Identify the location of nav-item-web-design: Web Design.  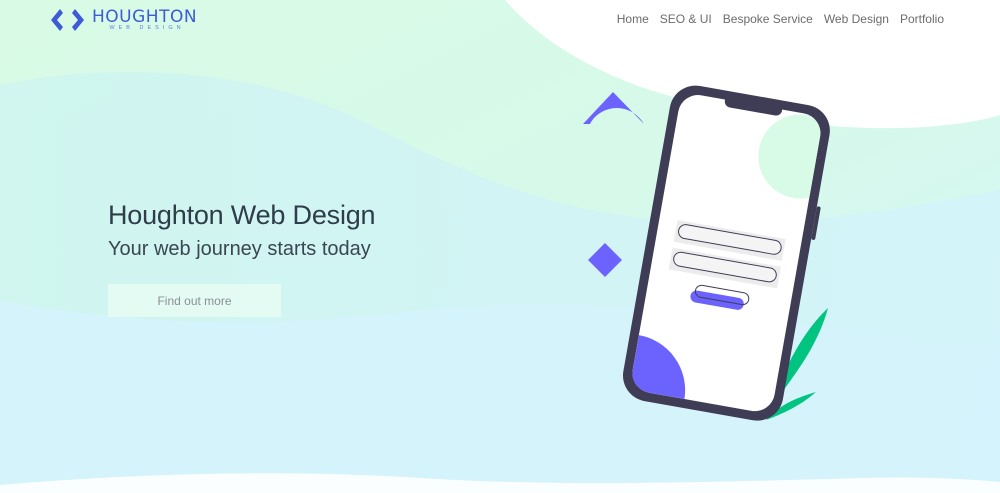
(856, 19).